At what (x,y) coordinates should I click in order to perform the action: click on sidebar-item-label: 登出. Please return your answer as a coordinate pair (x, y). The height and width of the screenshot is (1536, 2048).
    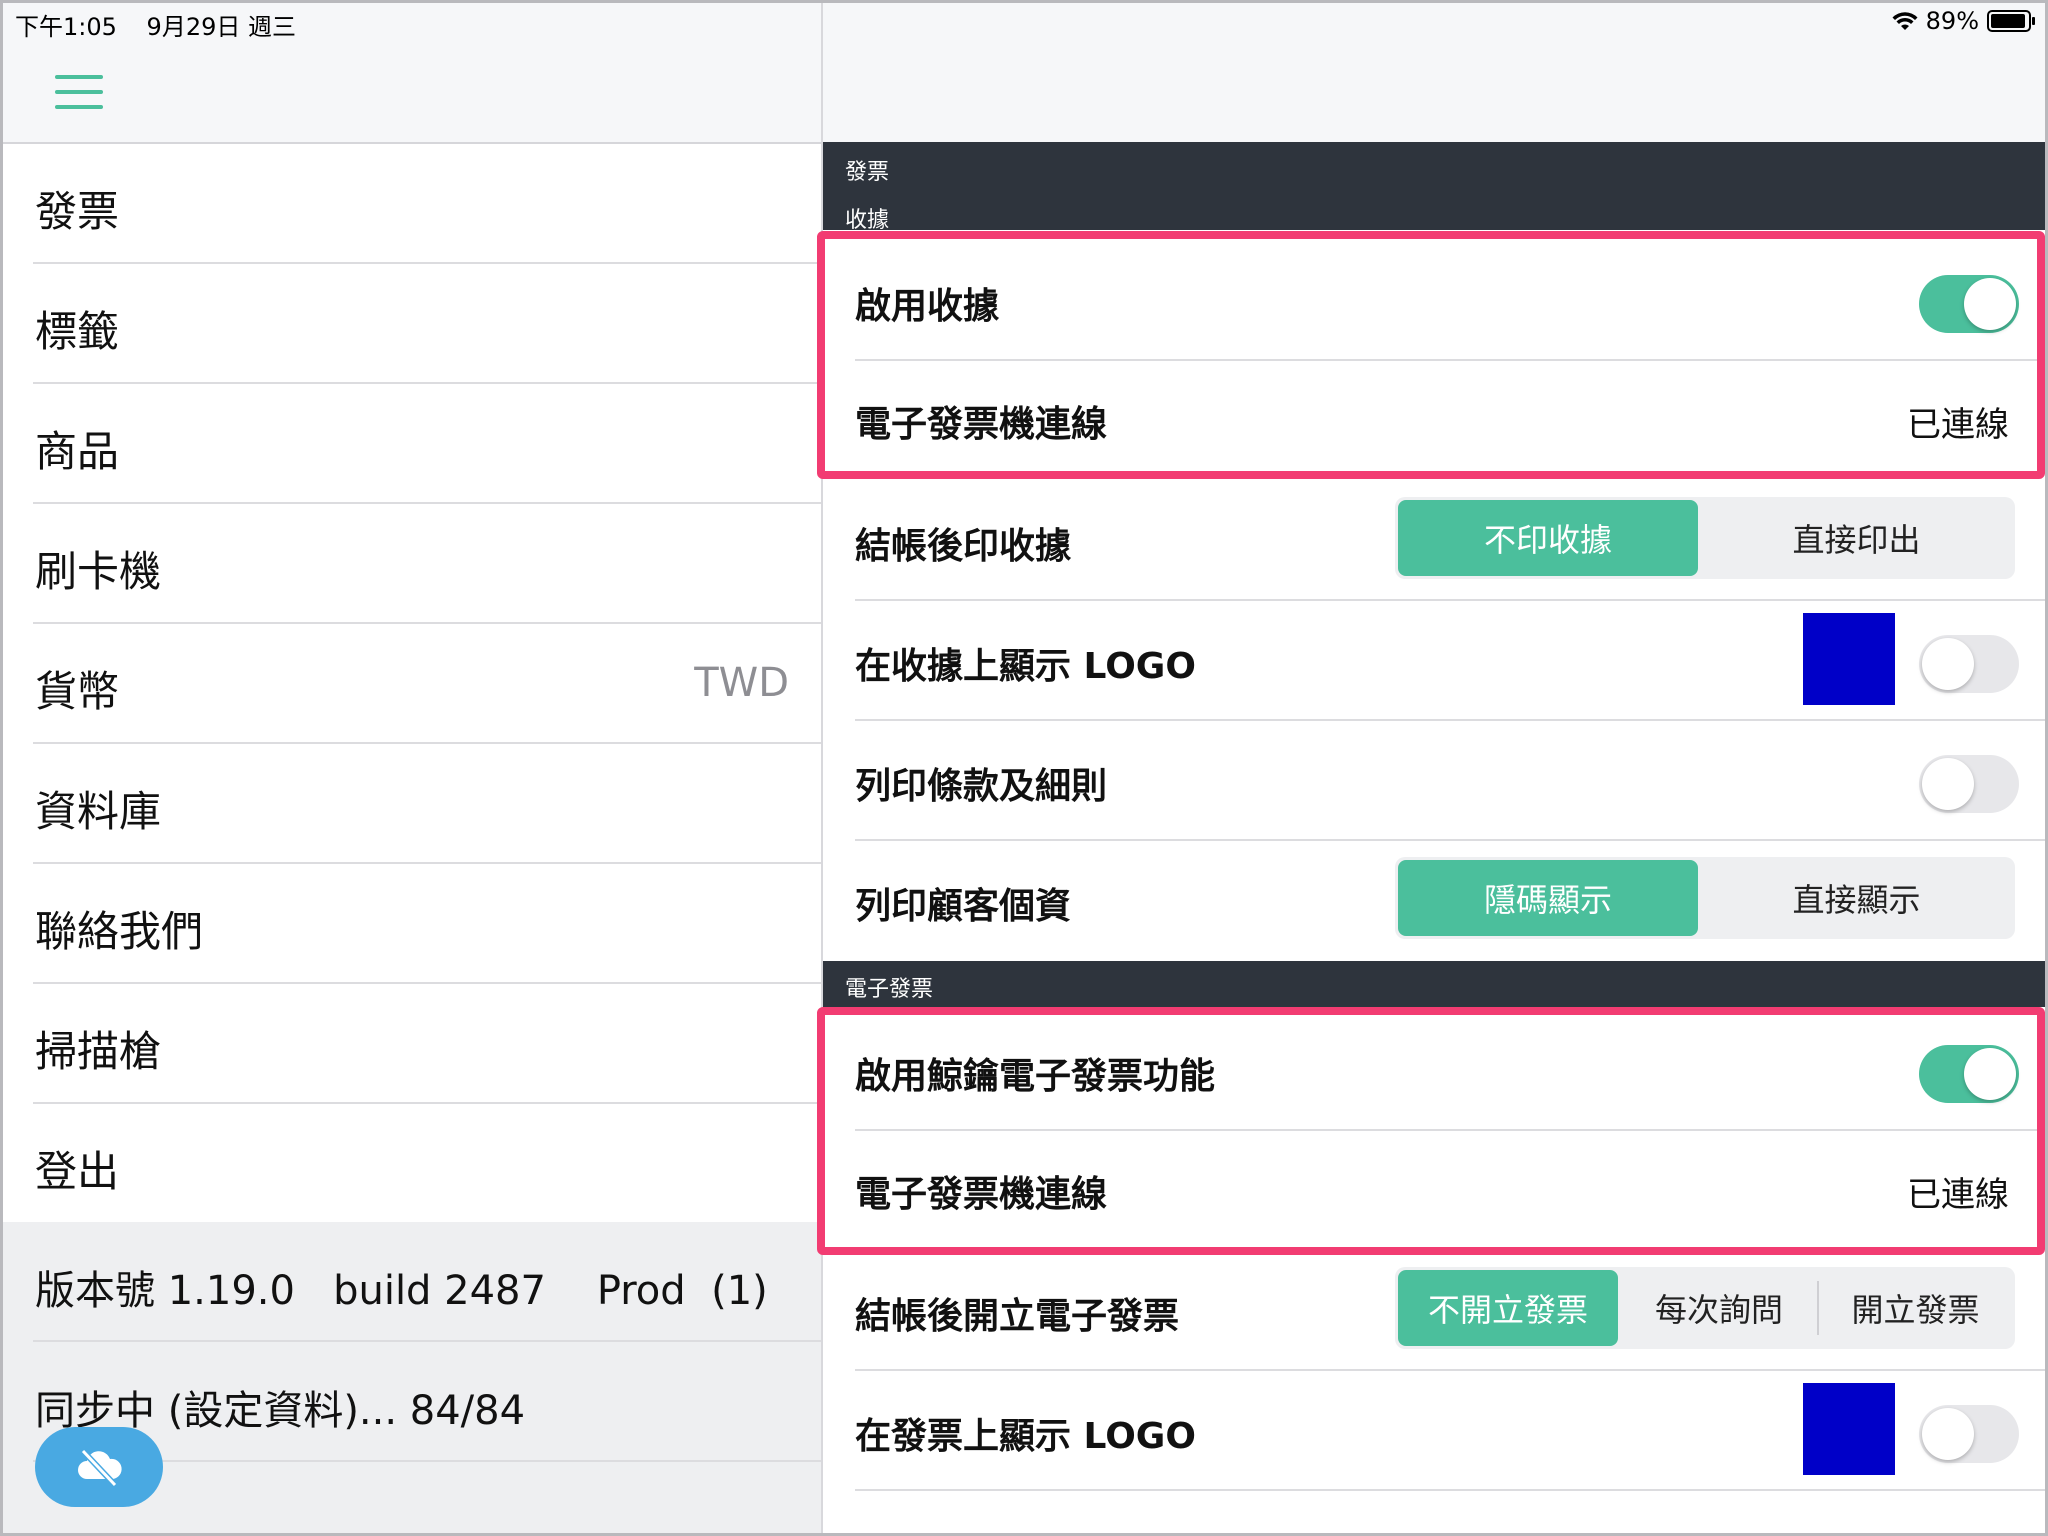
    Looking at the image, I should click on (77, 1171).